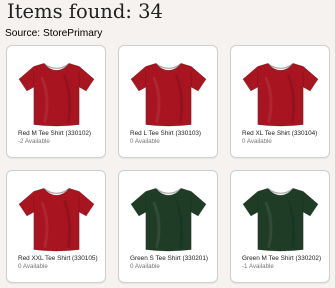  Describe the element at coordinates (169, 258) in the screenshot. I see `product-name: Green S Tee Shirt (330201)` at that location.